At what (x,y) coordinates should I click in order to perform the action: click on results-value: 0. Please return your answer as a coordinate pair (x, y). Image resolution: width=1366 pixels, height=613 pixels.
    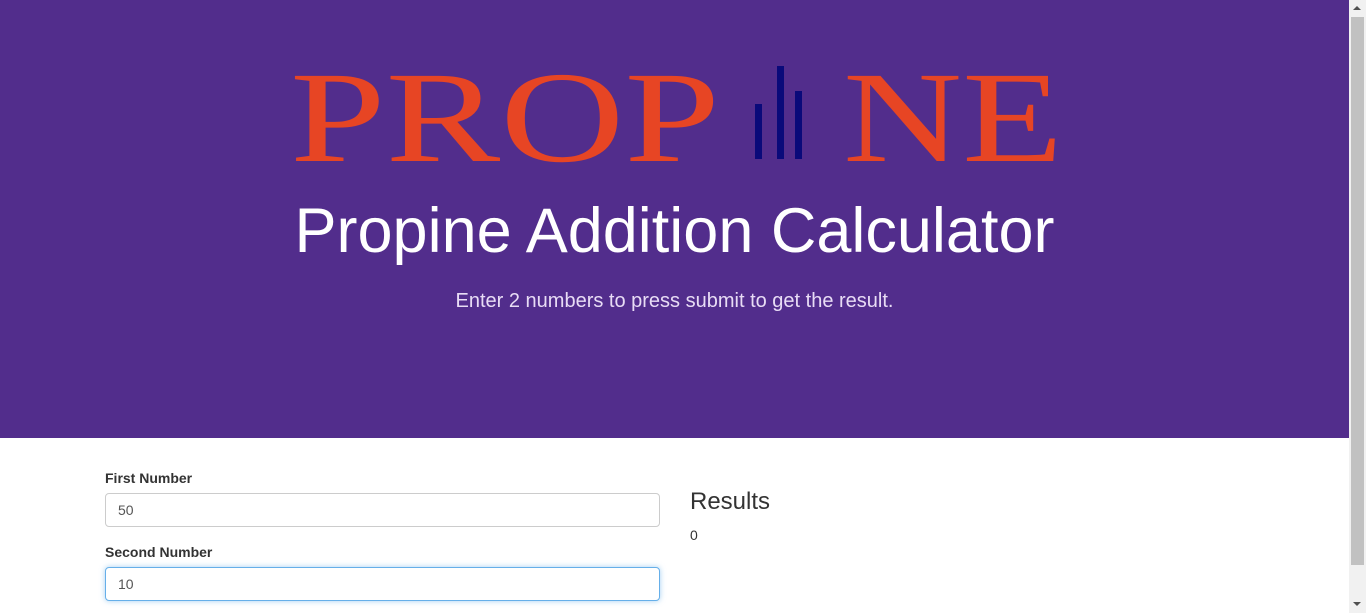
    Looking at the image, I should click on (694, 535).